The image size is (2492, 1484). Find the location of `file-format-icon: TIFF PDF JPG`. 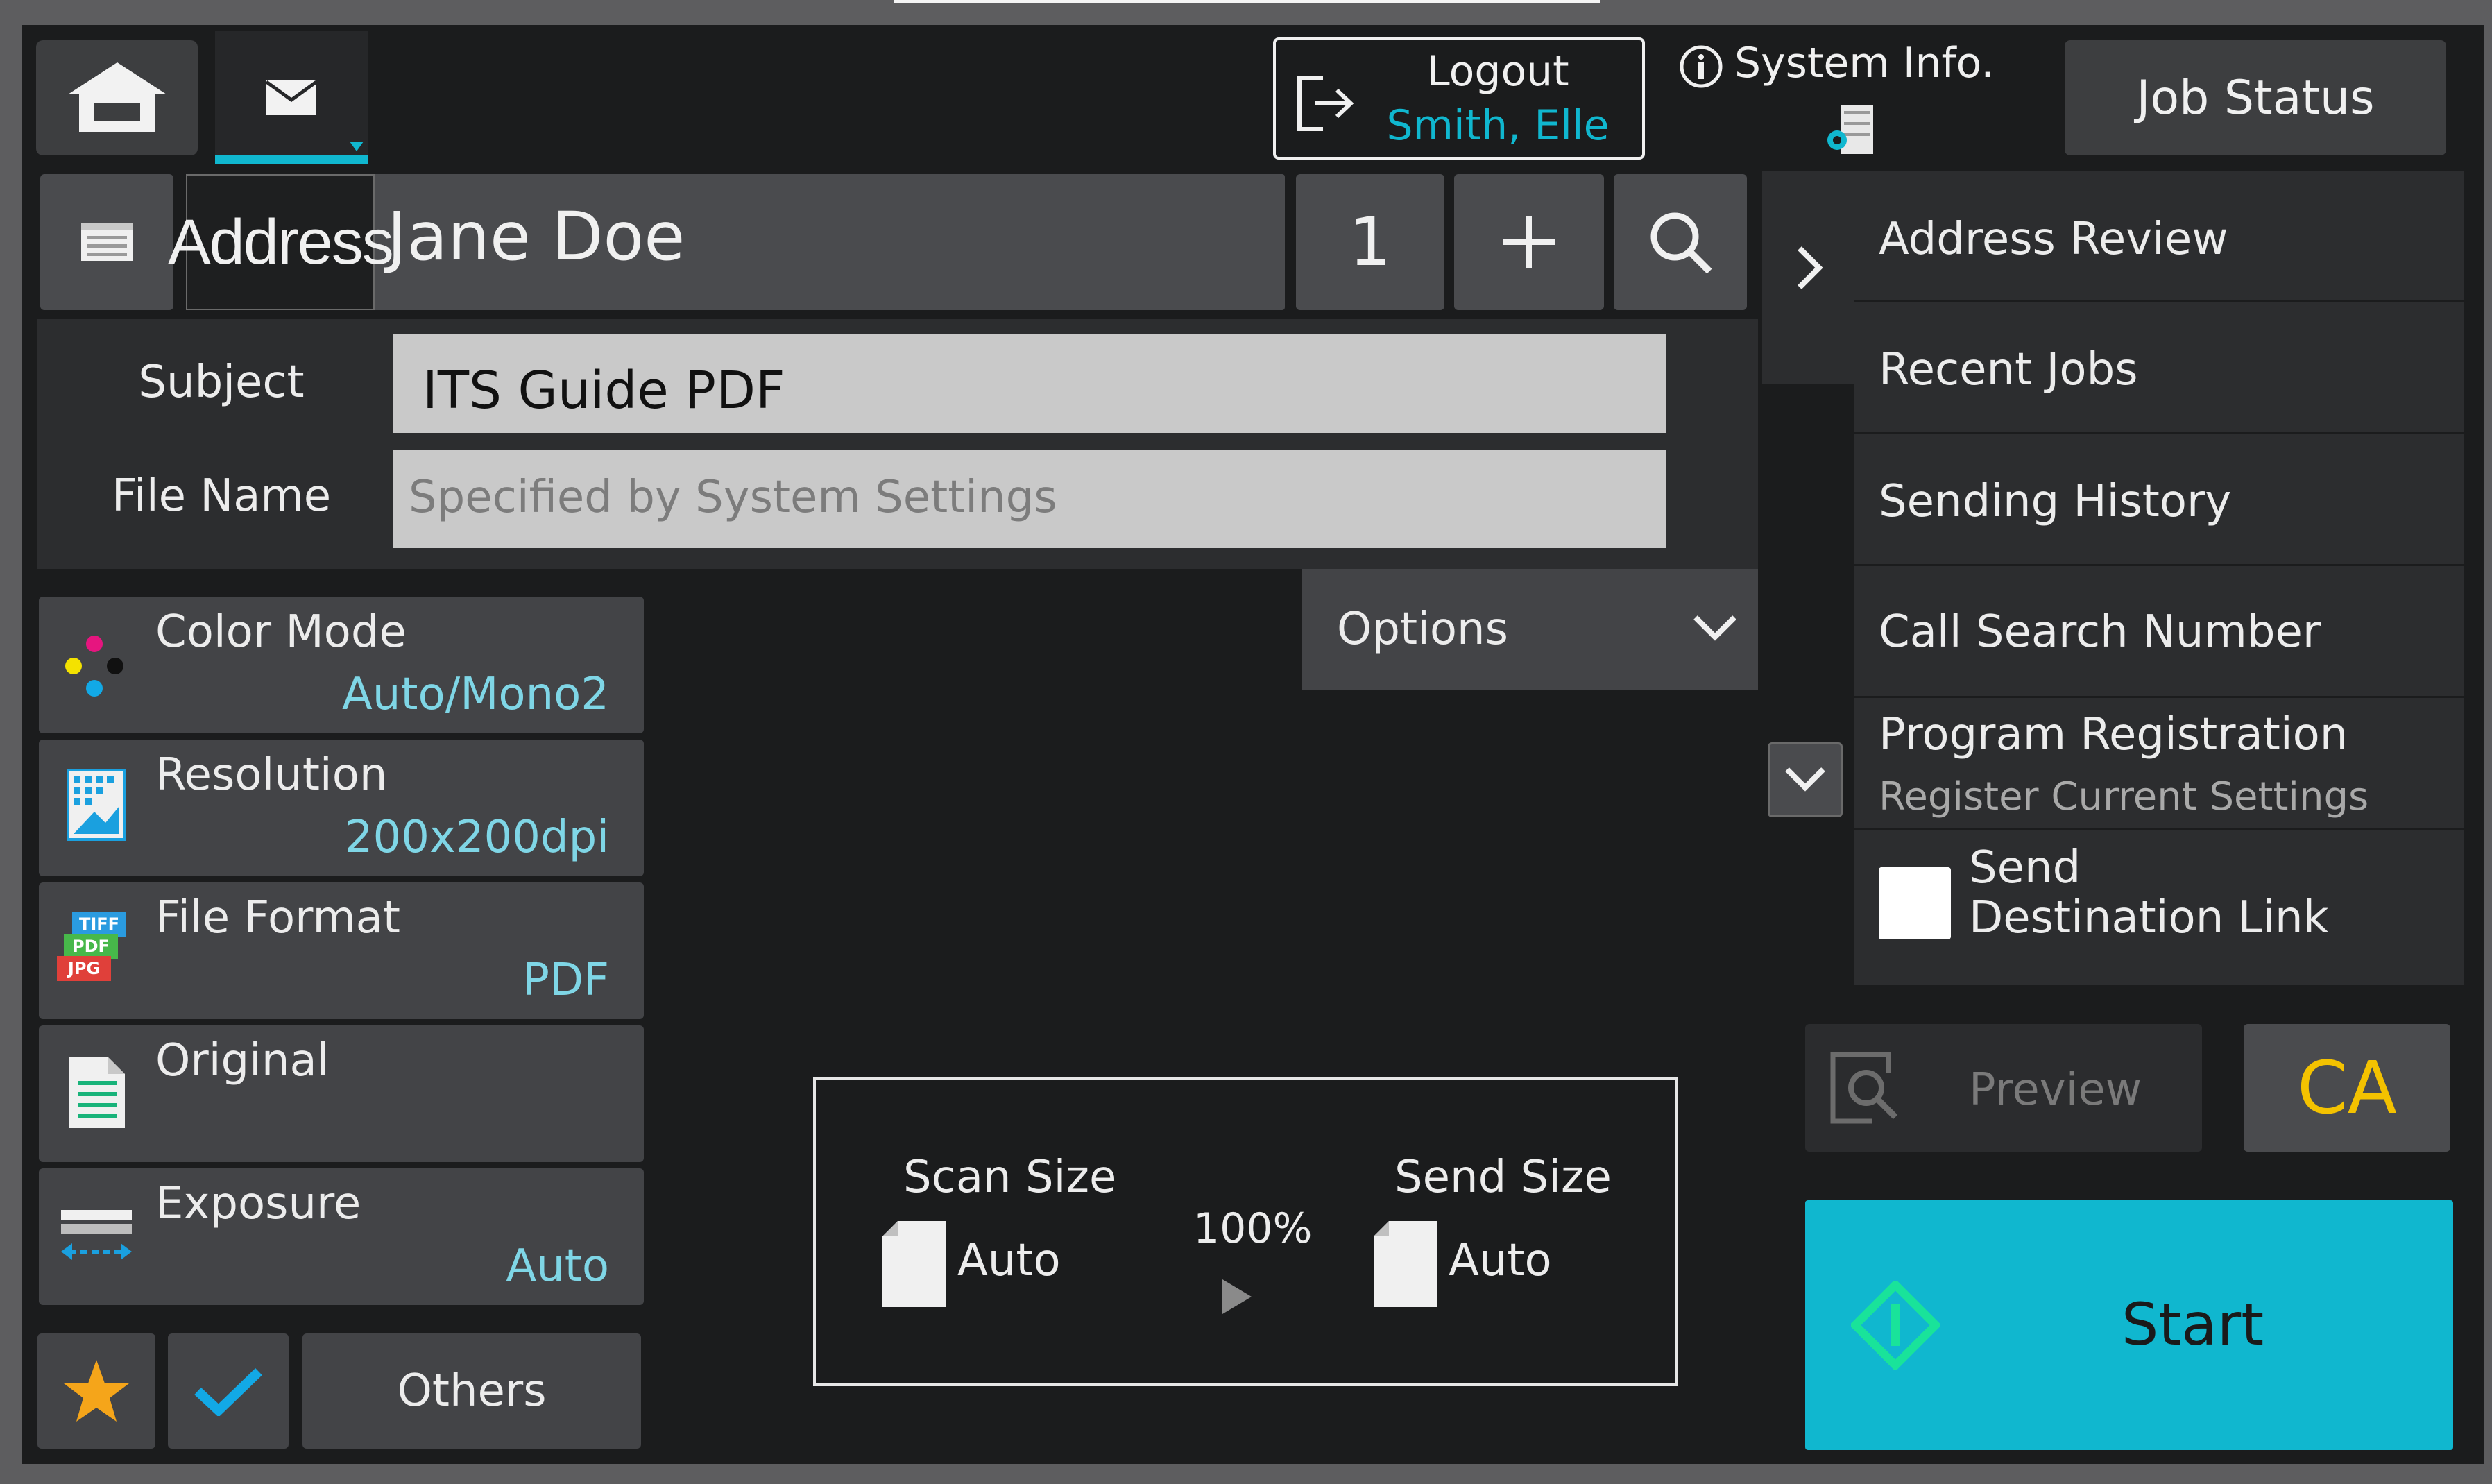

file-format-icon: TIFF PDF JPG is located at coordinates (95, 950).